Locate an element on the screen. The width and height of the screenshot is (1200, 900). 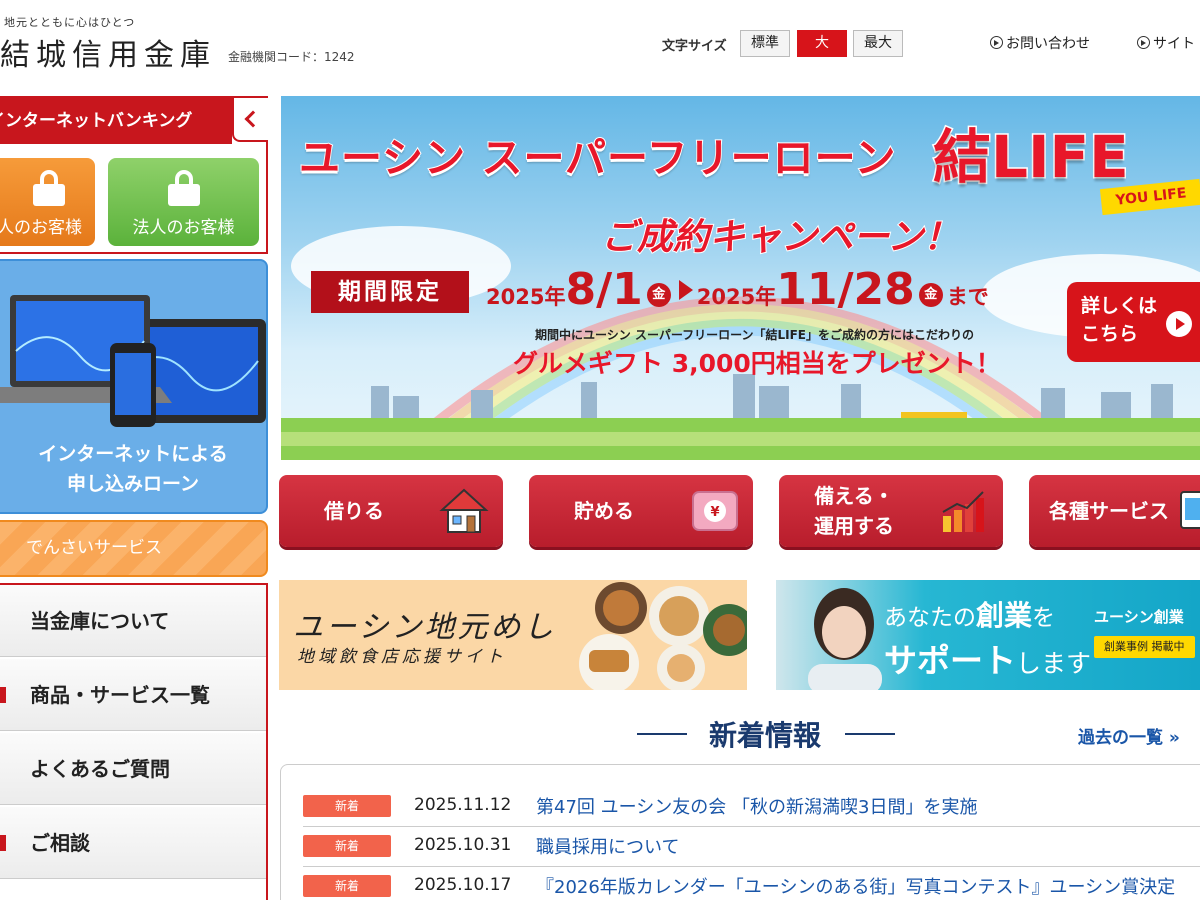
sidebar-item-about: 当金庫について is located at coordinates (133, 621).